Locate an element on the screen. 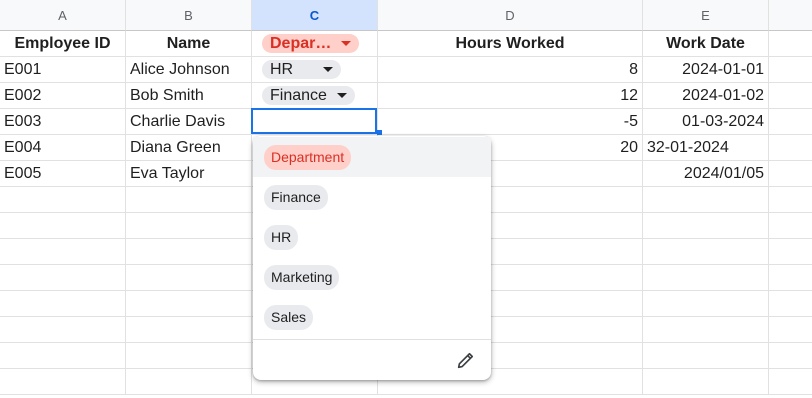  cell-hours: 12 is located at coordinates (510, 96).